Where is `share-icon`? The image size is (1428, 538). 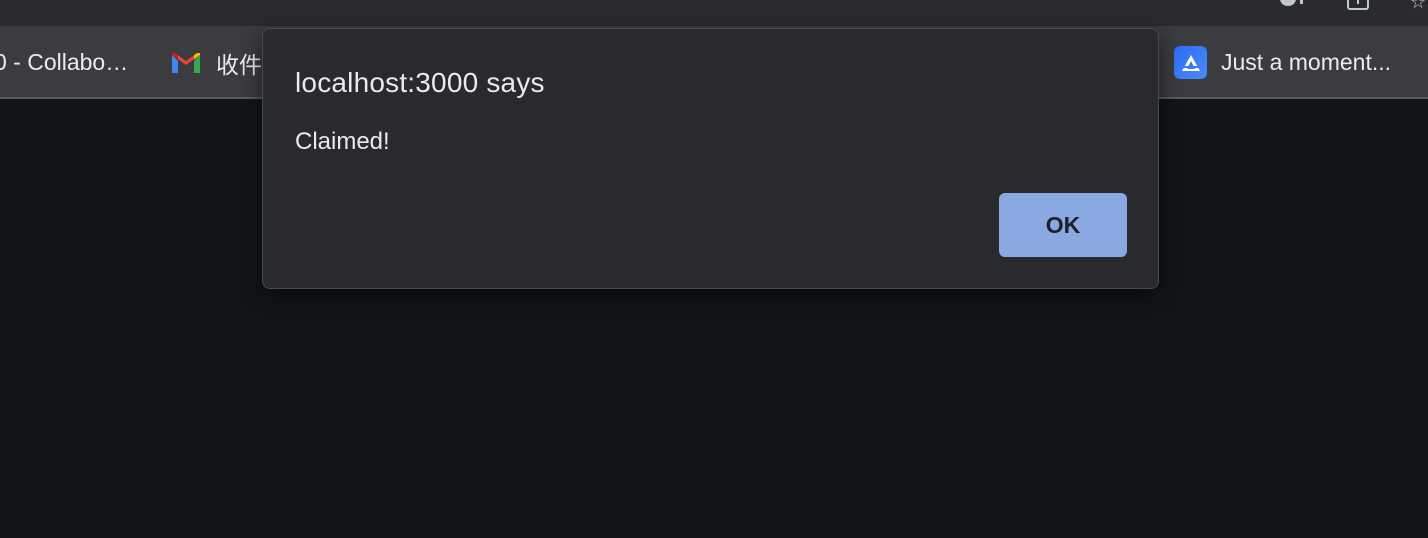 share-icon is located at coordinates (1358, 5).